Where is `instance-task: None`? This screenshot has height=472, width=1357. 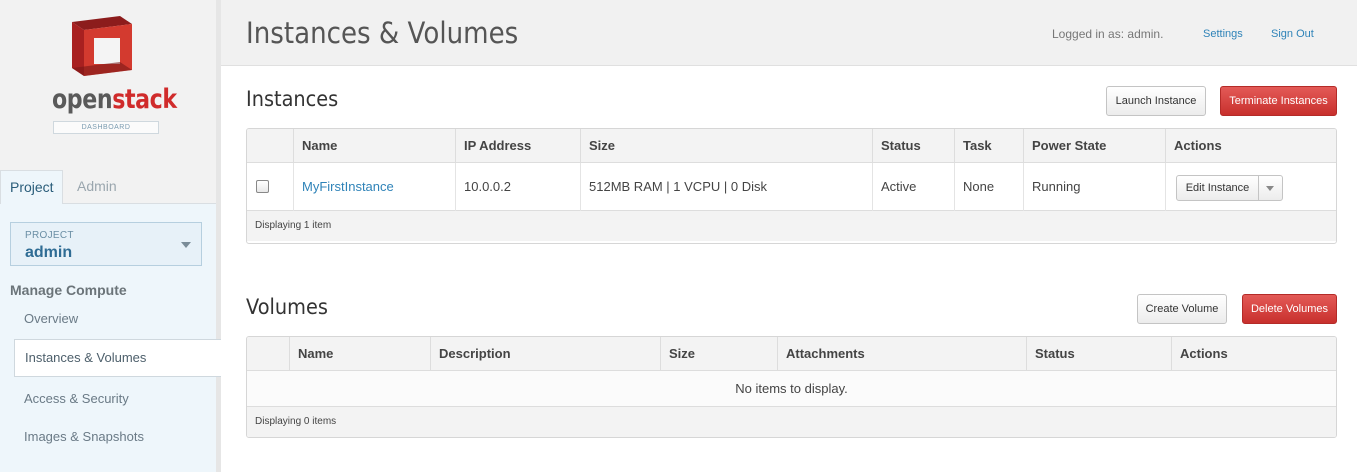 instance-task: None is located at coordinates (988, 187).